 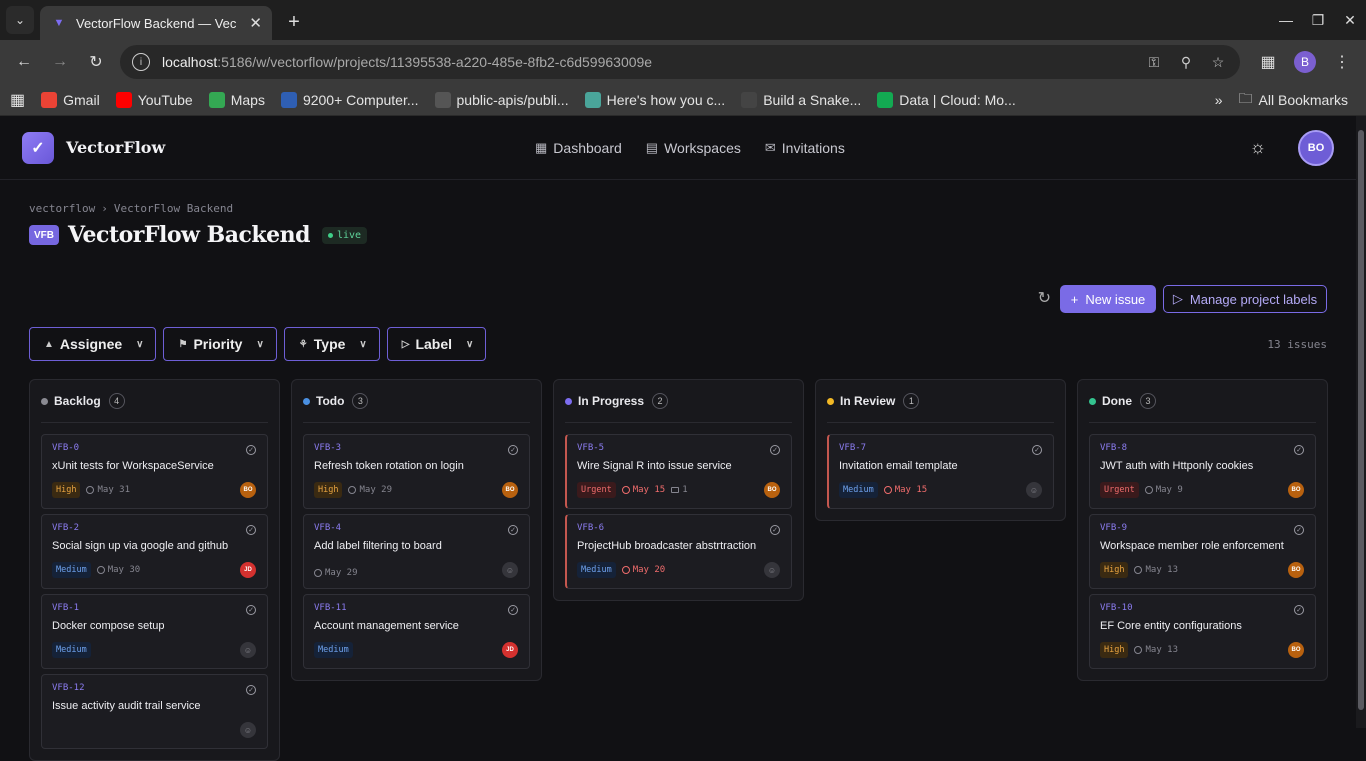 I want to click on priority-badge: High, so click(x=328, y=490).